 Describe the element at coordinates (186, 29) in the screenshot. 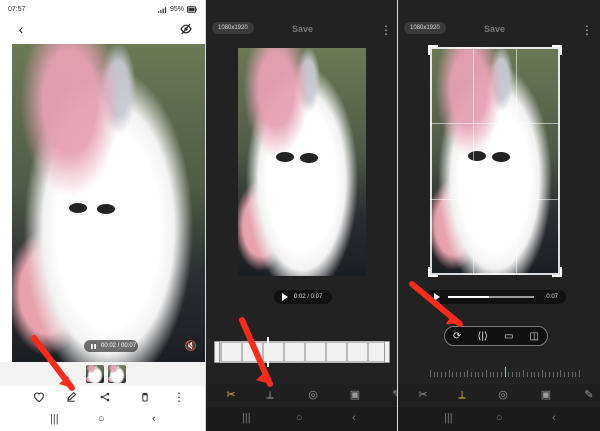

I see `hide-icon` at that location.